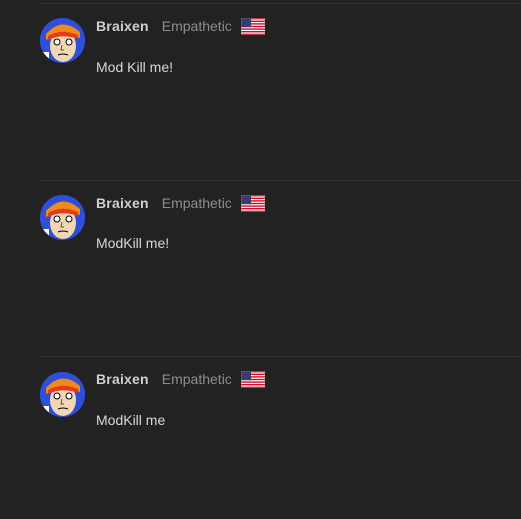 The width and height of the screenshot is (521, 519). Describe the element at coordinates (133, 243) in the screenshot. I see `post-message: ModKill me!` at that location.